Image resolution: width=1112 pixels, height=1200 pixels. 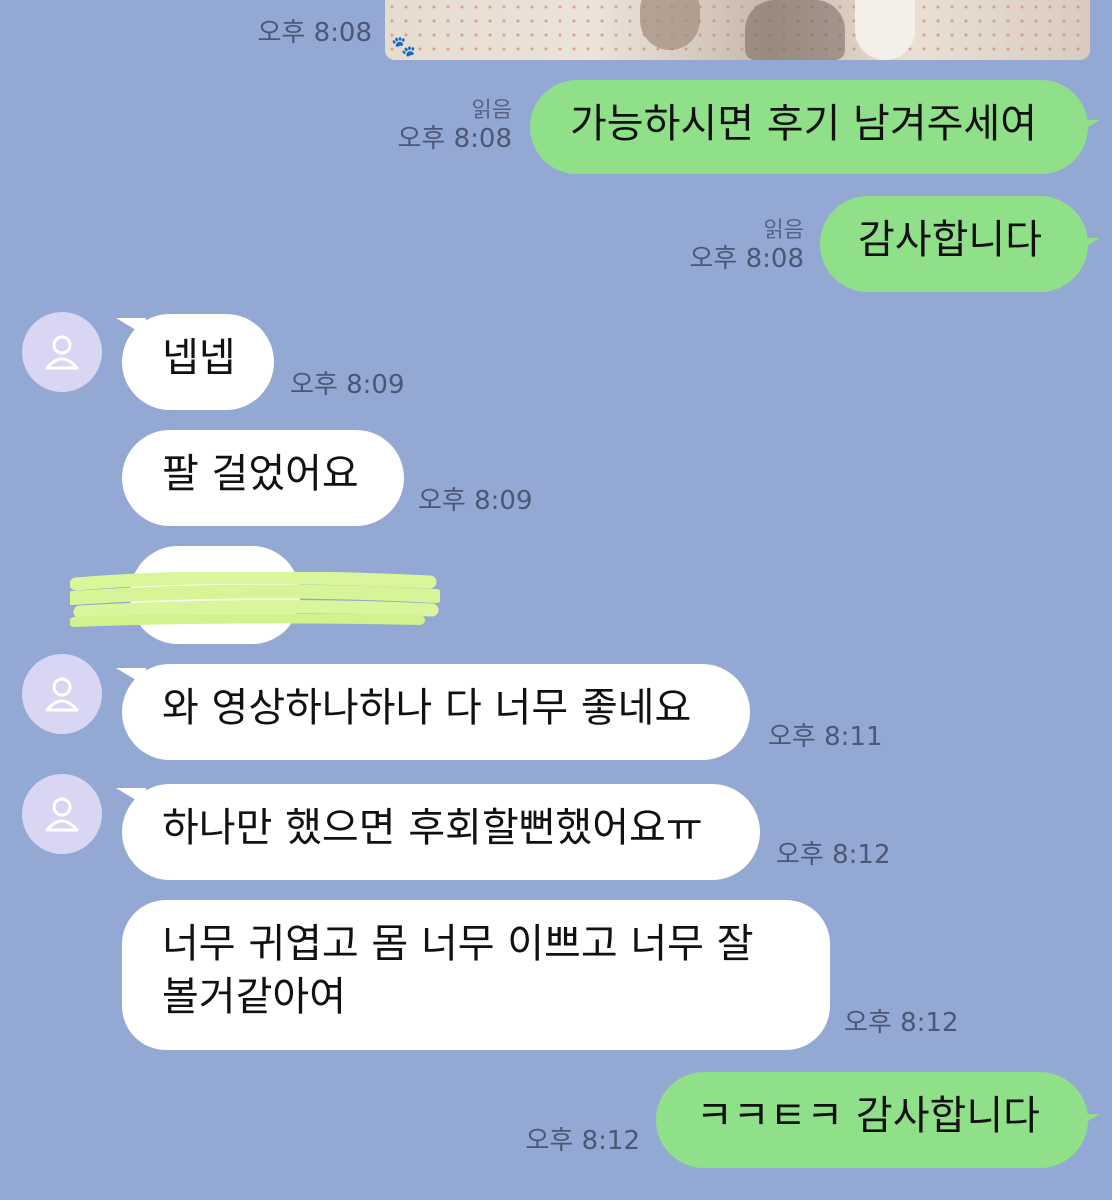 I want to click on message-text-line: 볼거같아여, so click(x=254, y=996).